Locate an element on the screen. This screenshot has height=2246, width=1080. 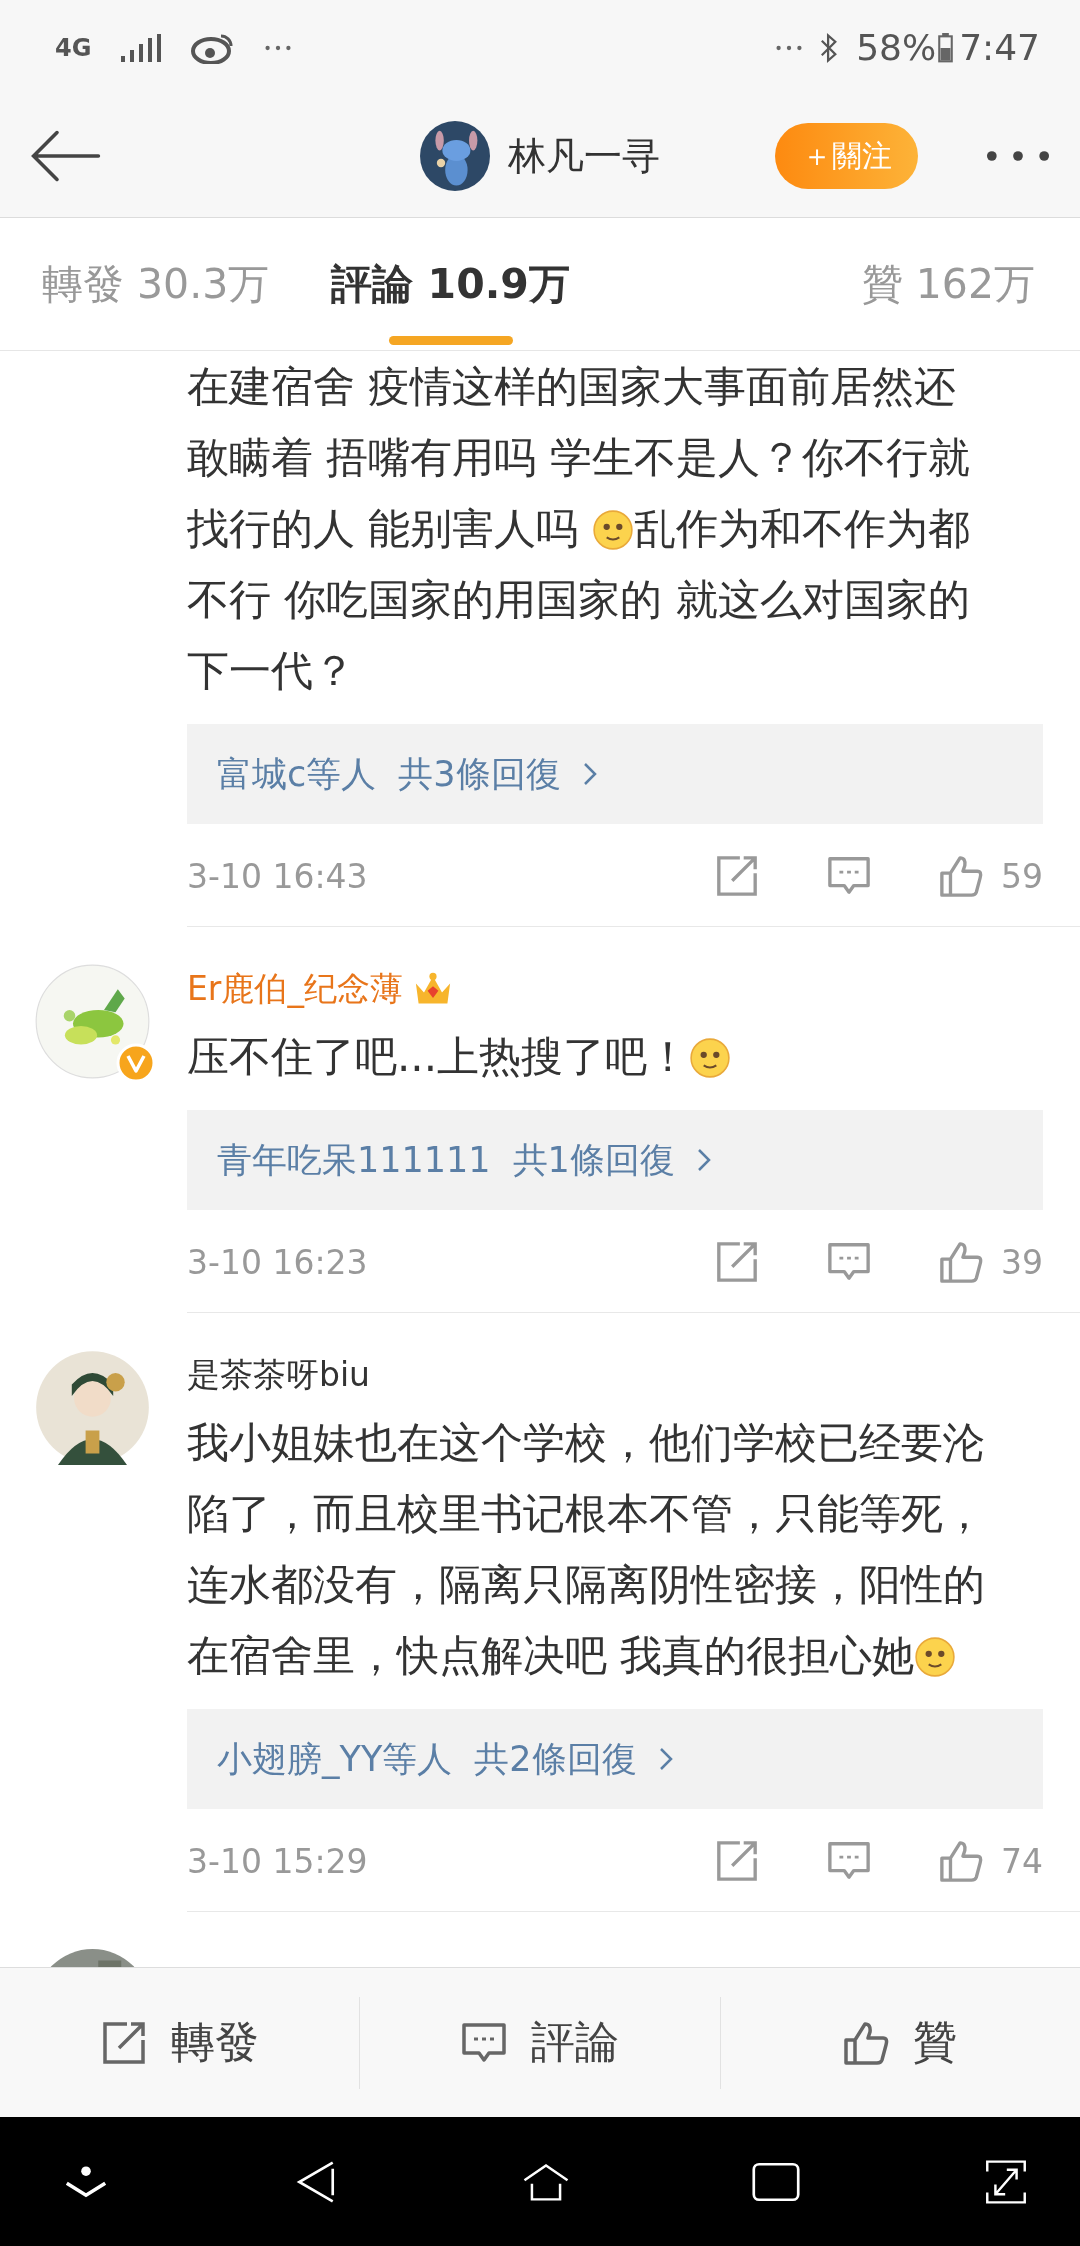
comment-text: 在建宿舍 疫情这样的国家大事面前居然还敢瞒着 捂嘴有用吗 学生不是人？你不行就找行的人 能别害人吗 乱作为和不作为都不行 你吃国家的用国家的 就这么对国家的下一代？ is located at coordinates (579, 529).